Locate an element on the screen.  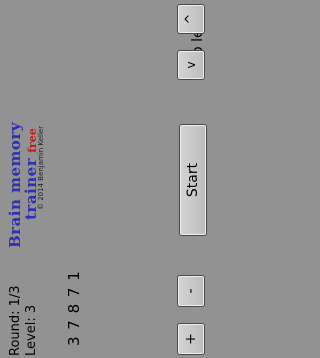
minus-label: - is located at coordinates (191, 291).